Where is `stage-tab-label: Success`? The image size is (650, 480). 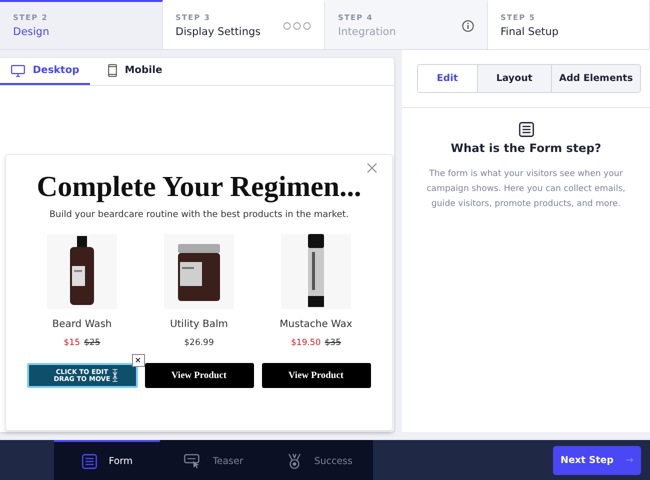 stage-tab-label: Success is located at coordinates (333, 461).